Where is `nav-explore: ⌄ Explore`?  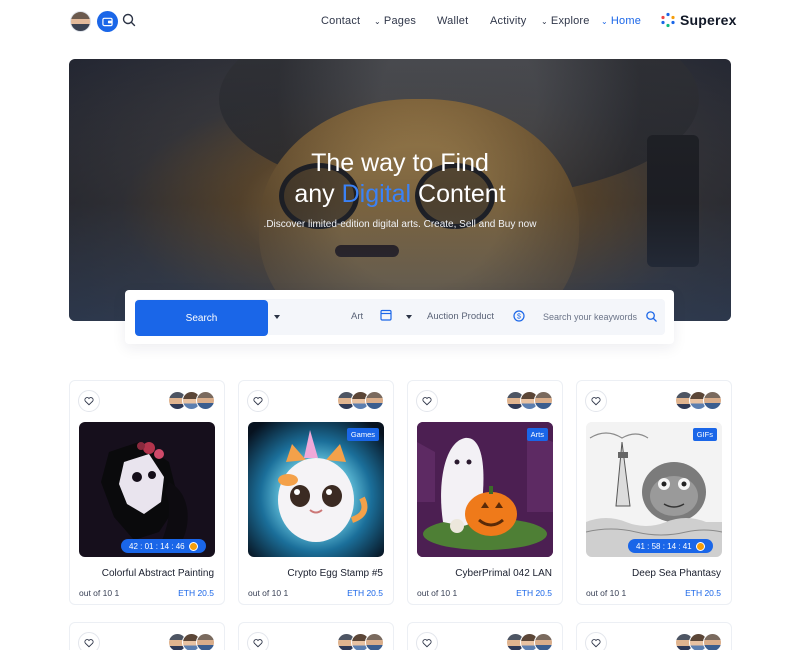
nav-explore: ⌄ Explore is located at coordinates (565, 21).